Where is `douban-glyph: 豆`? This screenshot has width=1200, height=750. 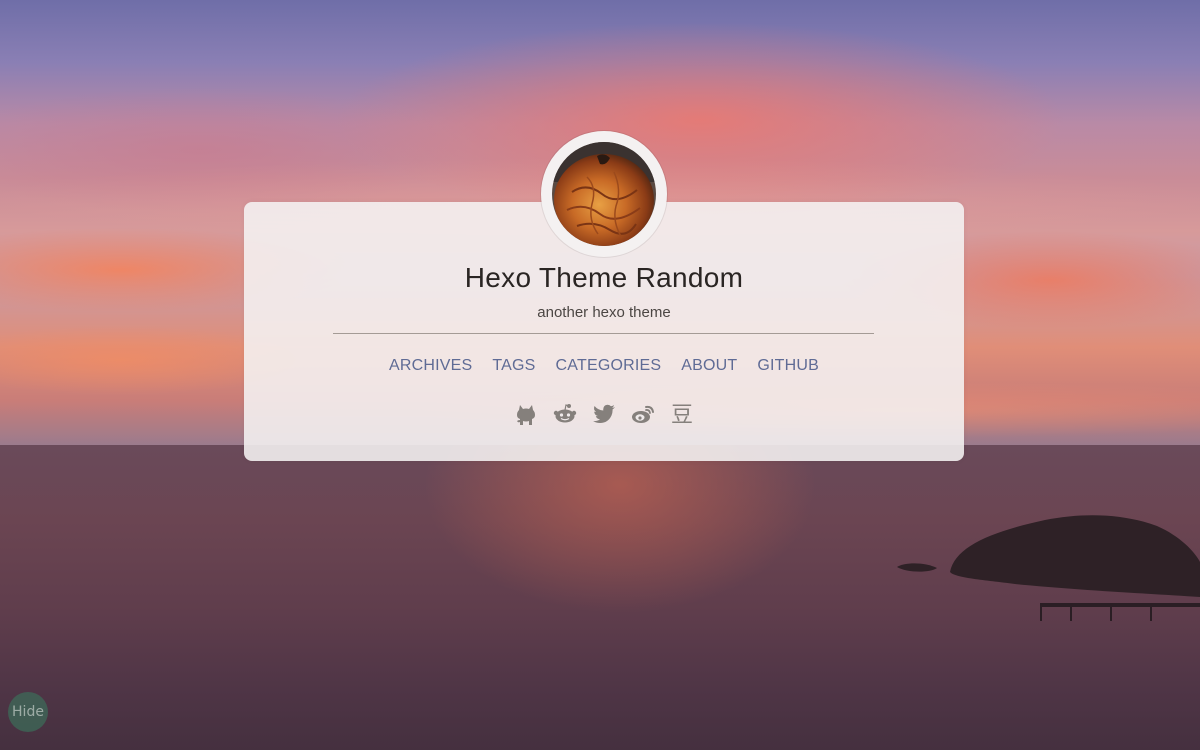
douban-glyph: 豆 is located at coordinates (682, 415).